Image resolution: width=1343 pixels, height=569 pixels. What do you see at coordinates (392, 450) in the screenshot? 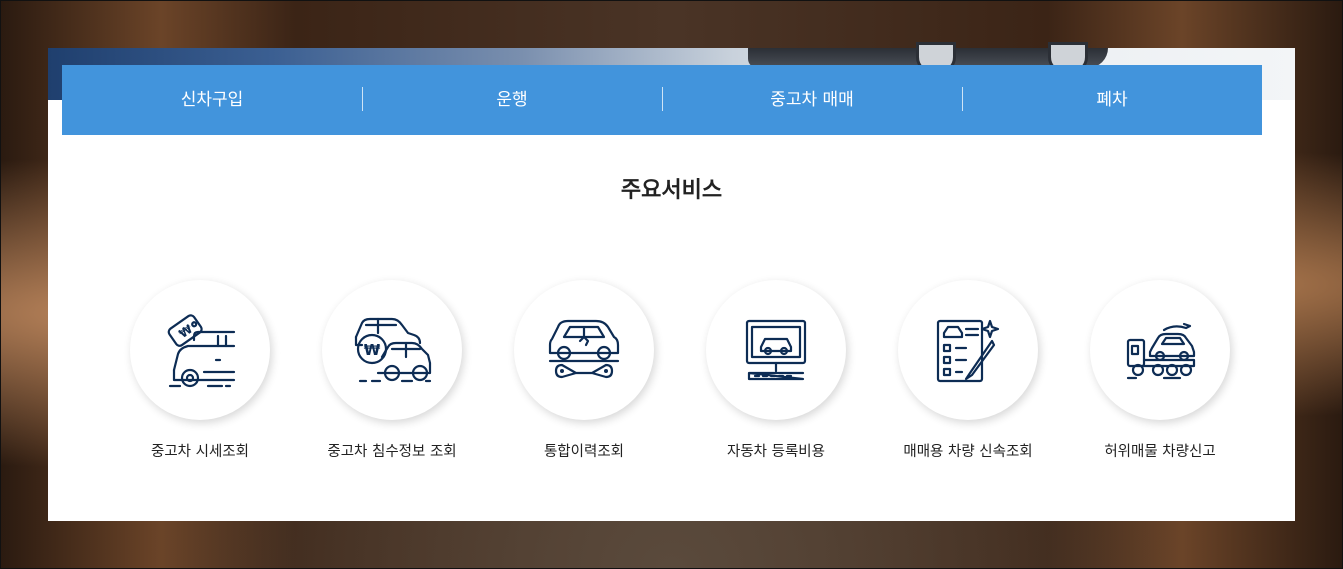
I see `service-label: 중고차 침수정보 조회` at bounding box center [392, 450].